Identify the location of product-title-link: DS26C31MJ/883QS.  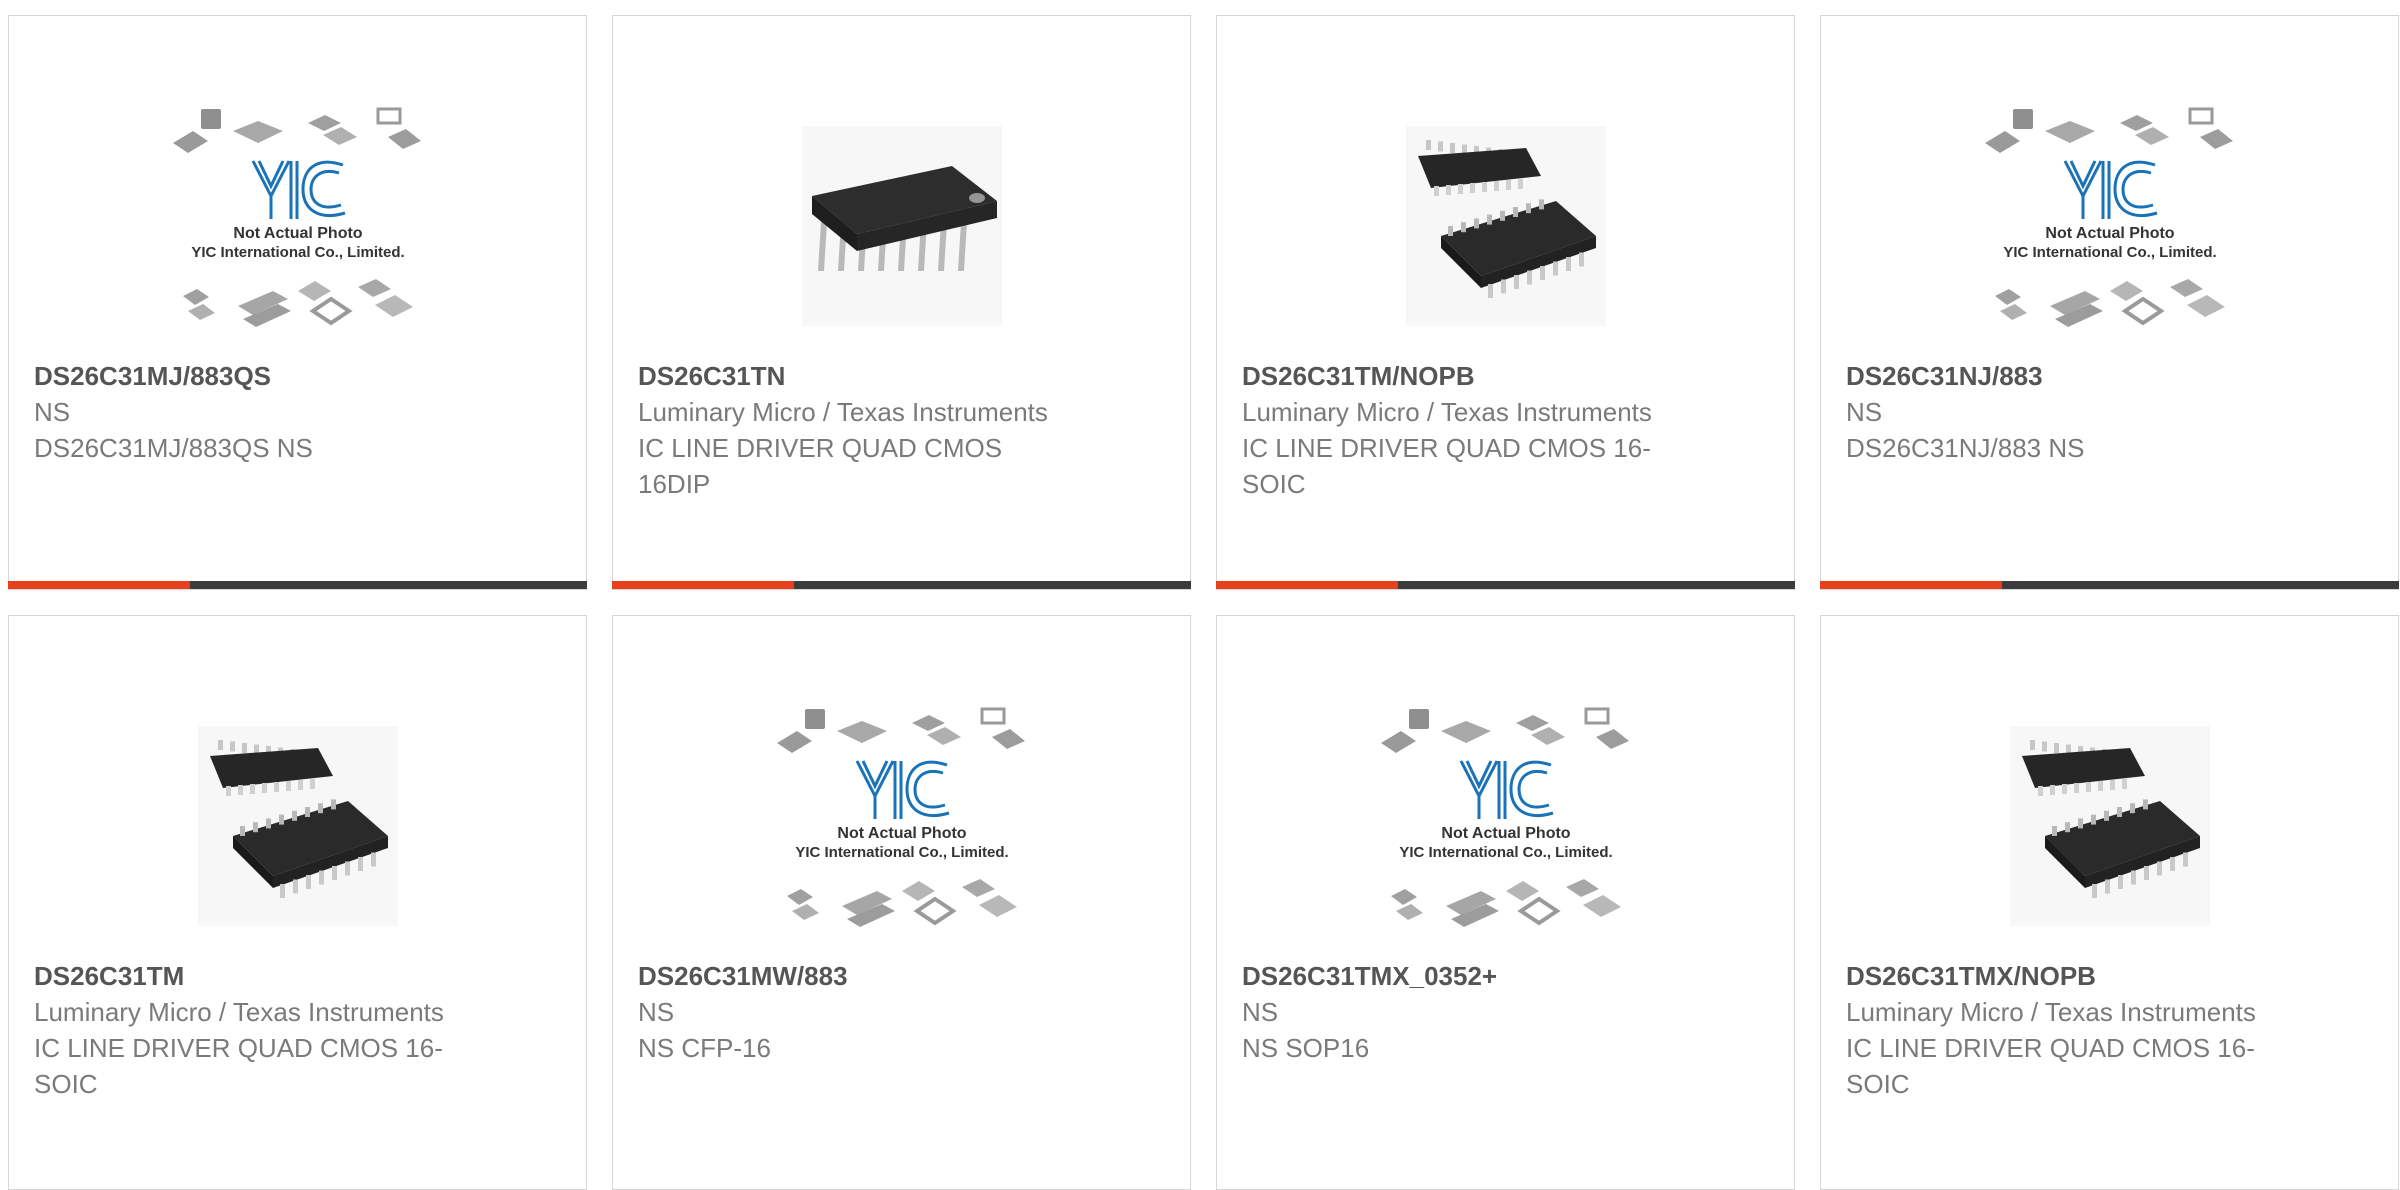
(300, 376).